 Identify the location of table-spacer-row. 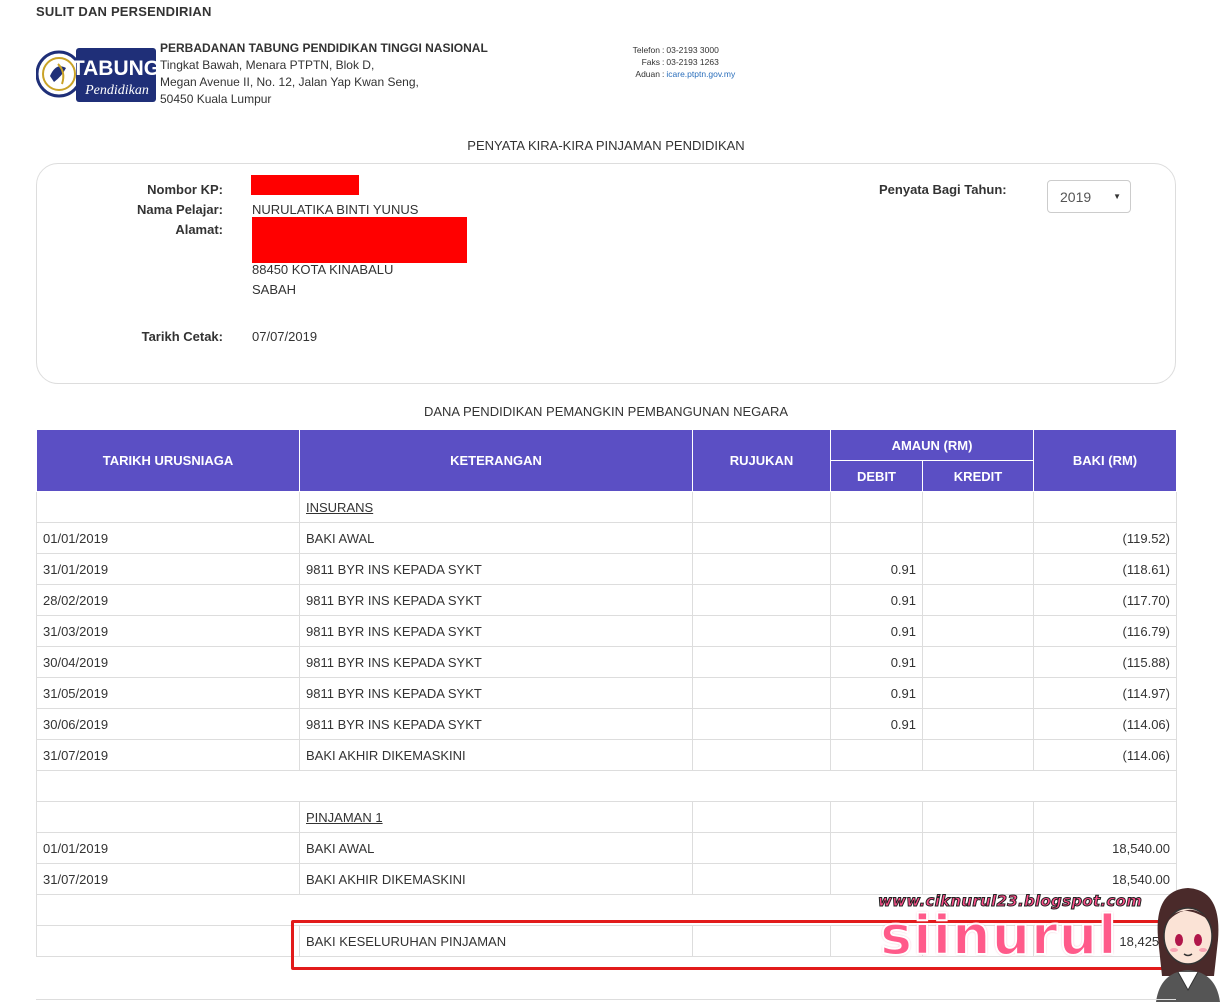
(606, 786).